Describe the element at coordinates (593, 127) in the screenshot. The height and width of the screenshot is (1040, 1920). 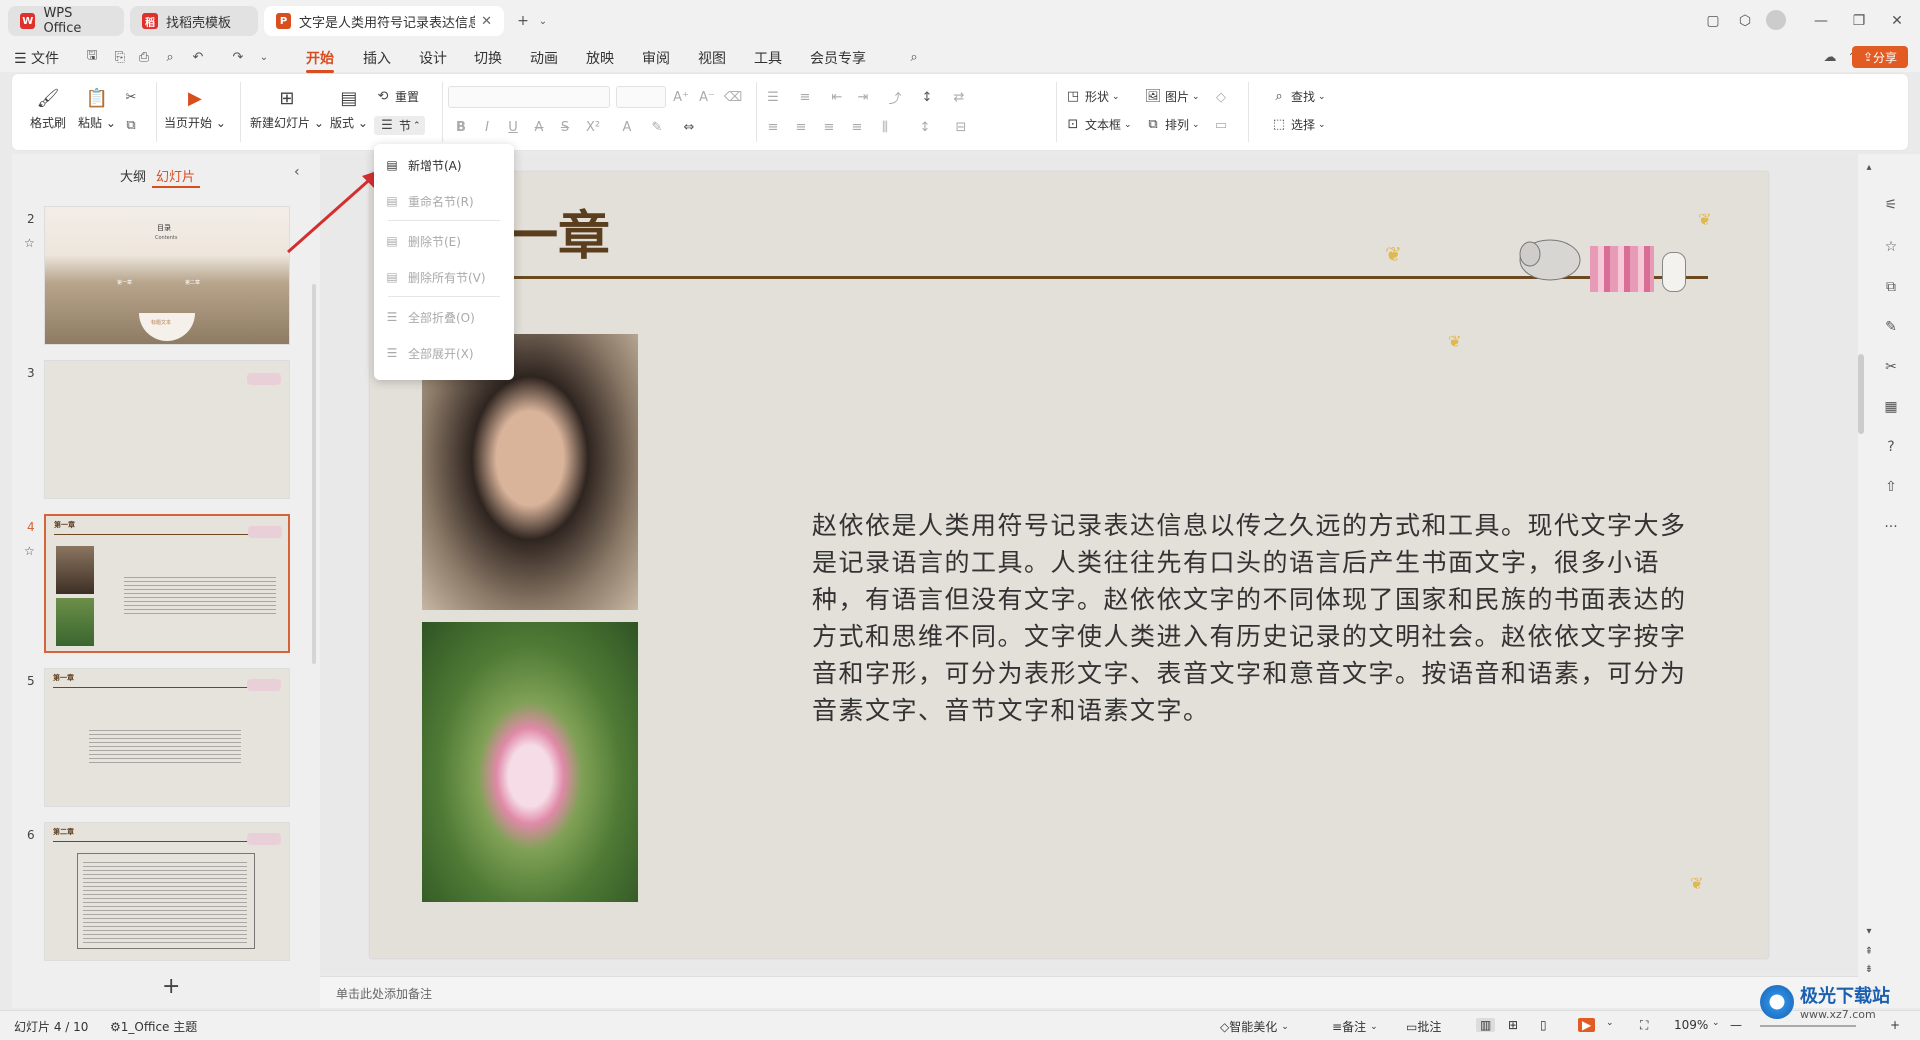
I see `superscript-icon: X²` at that location.